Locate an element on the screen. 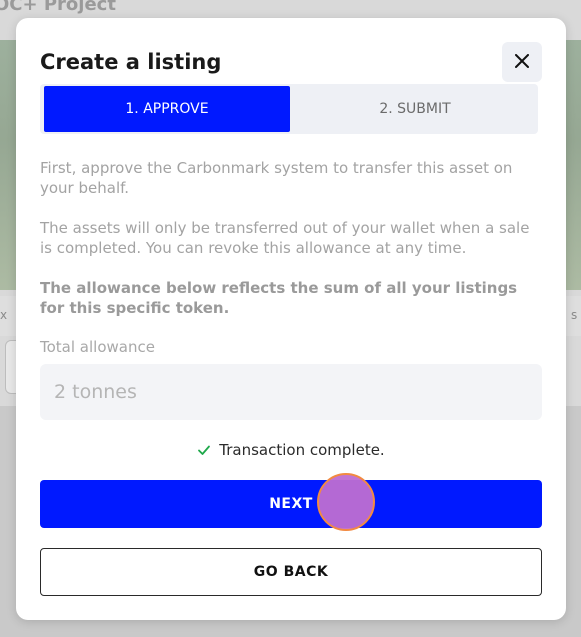 This screenshot has width=581, height=637. transaction-status-text: Transaction complete. is located at coordinates (302, 450).